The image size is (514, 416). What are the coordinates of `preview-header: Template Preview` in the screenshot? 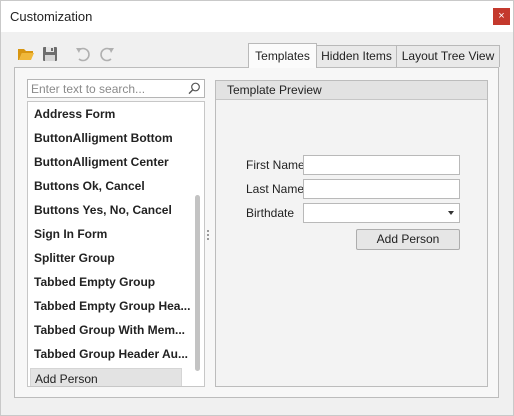 It's located at (351, 90).